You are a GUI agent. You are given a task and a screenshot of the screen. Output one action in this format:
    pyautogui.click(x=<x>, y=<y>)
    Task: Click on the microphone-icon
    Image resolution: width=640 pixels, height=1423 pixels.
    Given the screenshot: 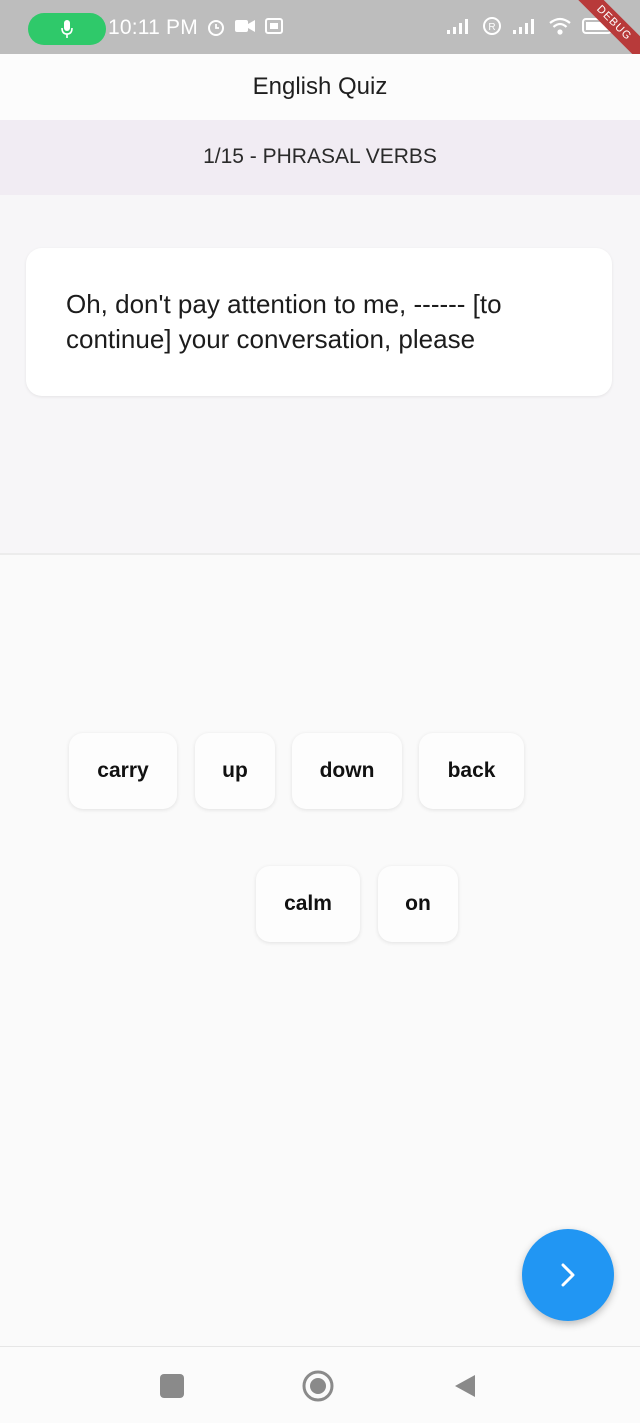 What is the action you would take?
    pyautogui.click(x=67, y=29)
    